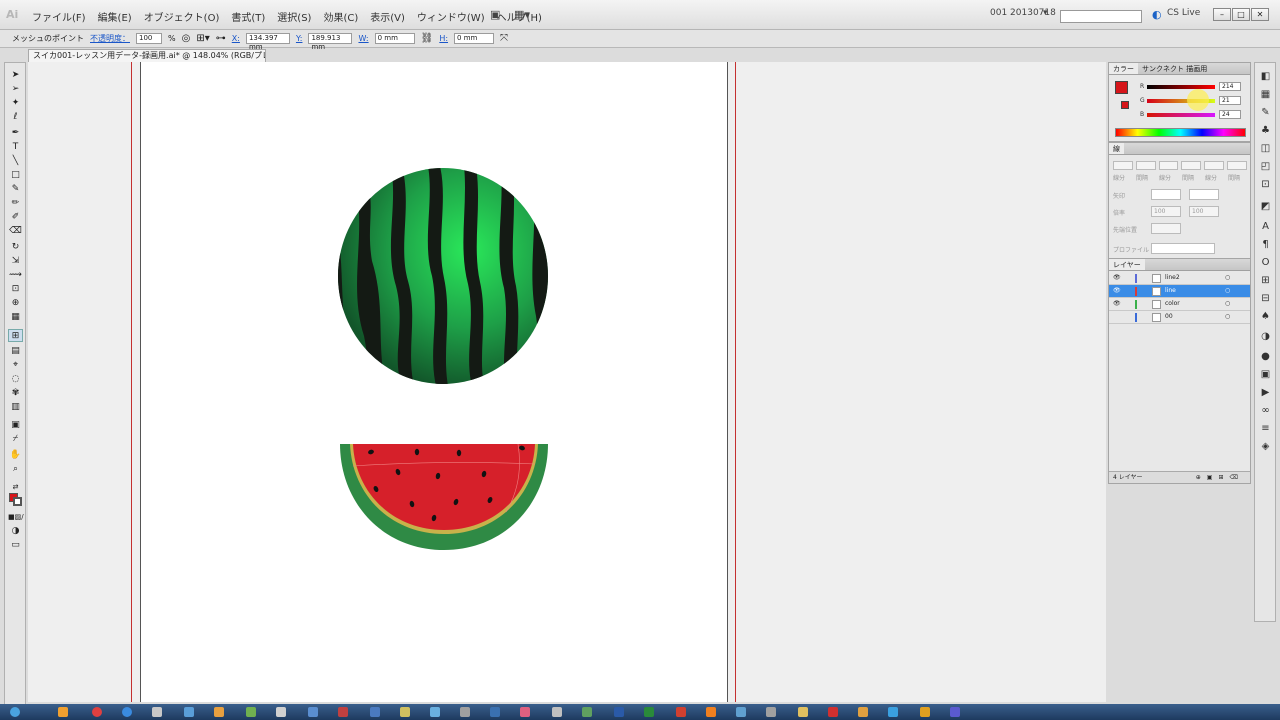 This screenshot has height=720, width=1280. I want to click on perspective-grid-tool-icon: ▦, so click(15, 317).